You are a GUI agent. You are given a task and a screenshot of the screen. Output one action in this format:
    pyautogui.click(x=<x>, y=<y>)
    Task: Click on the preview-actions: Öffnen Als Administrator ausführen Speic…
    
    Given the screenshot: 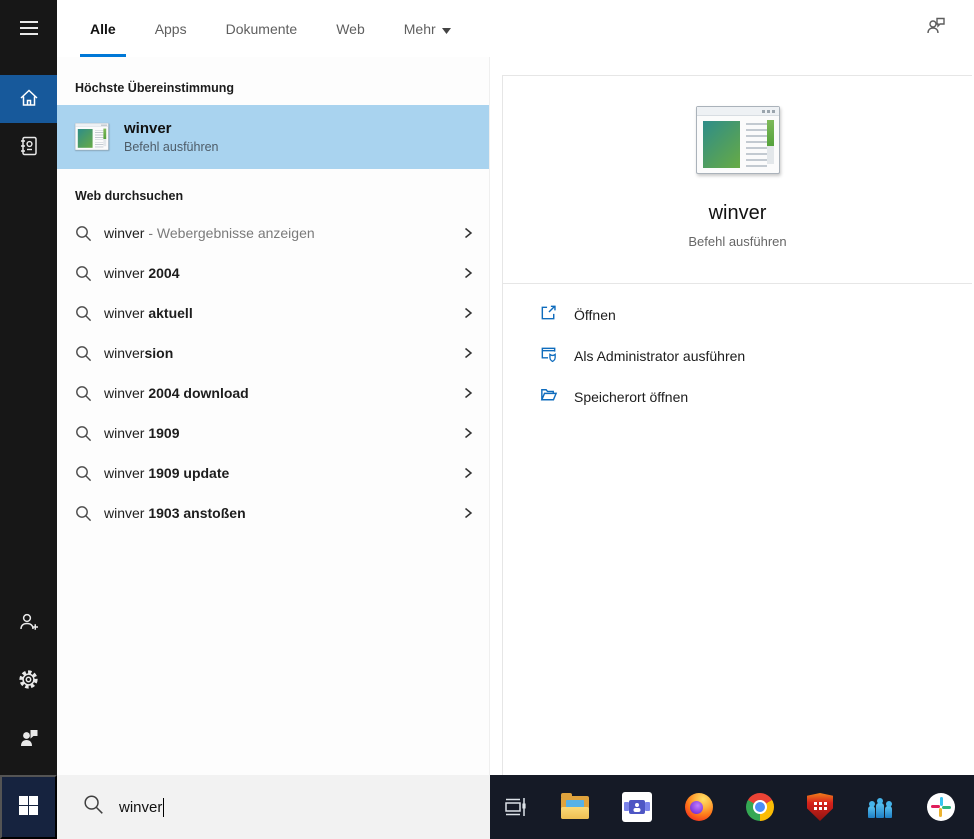 What is the action you would take?
    pyautogui.click(x=737, y=350)
    